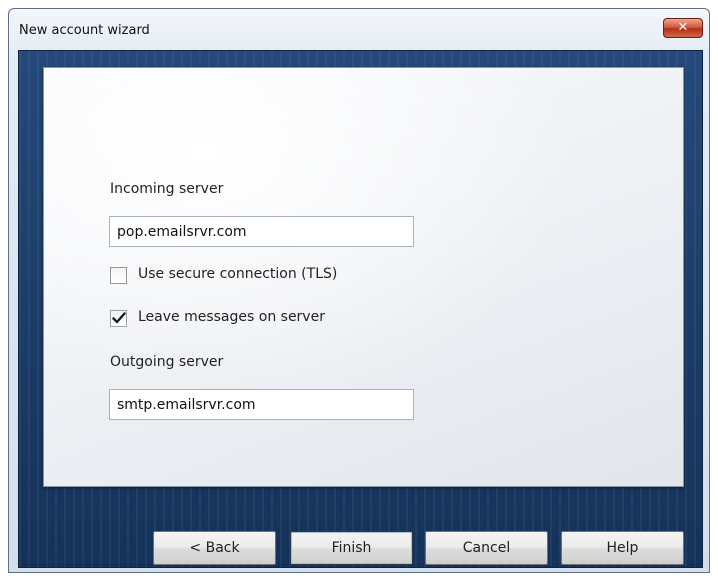 The width and height of the screenshot is (718, 581). What do you see at coordinates (351, 548) in the screenshot?
I see `finish-button: Finish` at bounding box center [351, 548].